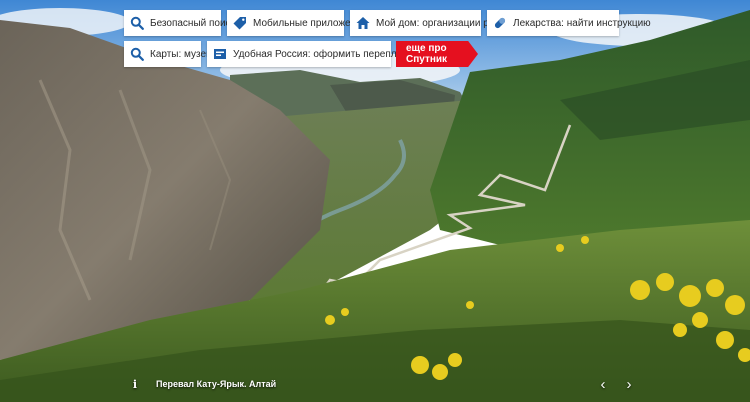 The width and height of the screenshot is (750, 402). I want to click on more-about-sputnik-label: еще про Спутник, so click(427, 54).